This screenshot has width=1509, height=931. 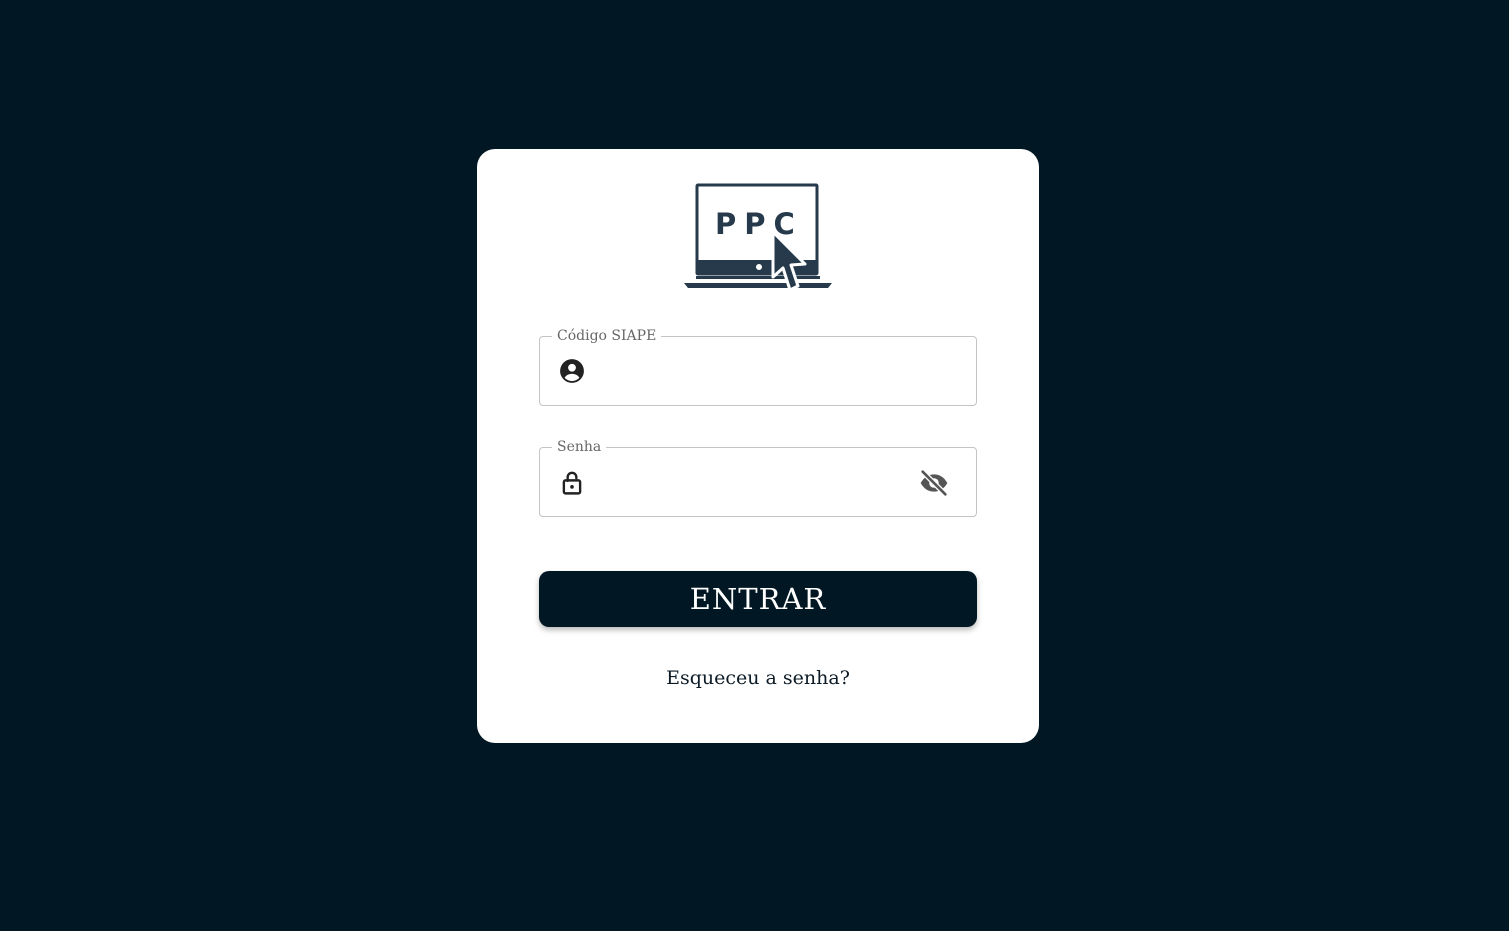 I want to click on logo-text: PPC, so click(x=759, y=224).